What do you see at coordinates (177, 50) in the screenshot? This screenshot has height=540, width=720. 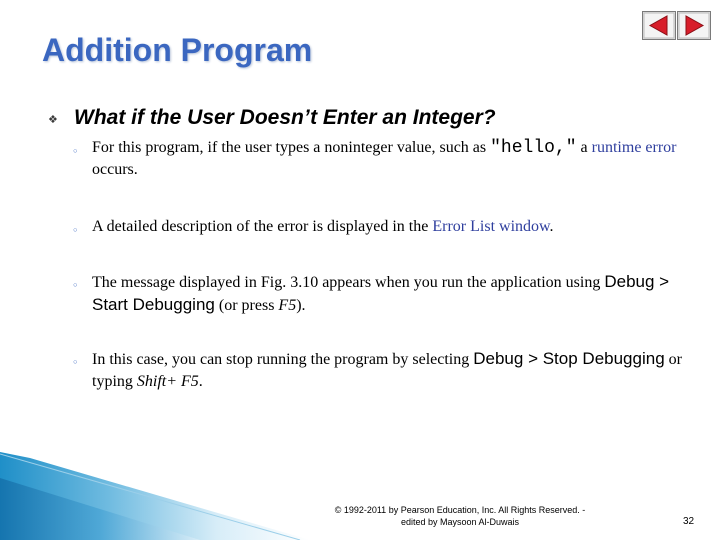 I see `slide-title: Addition Program` at bounding box center [177, 50].